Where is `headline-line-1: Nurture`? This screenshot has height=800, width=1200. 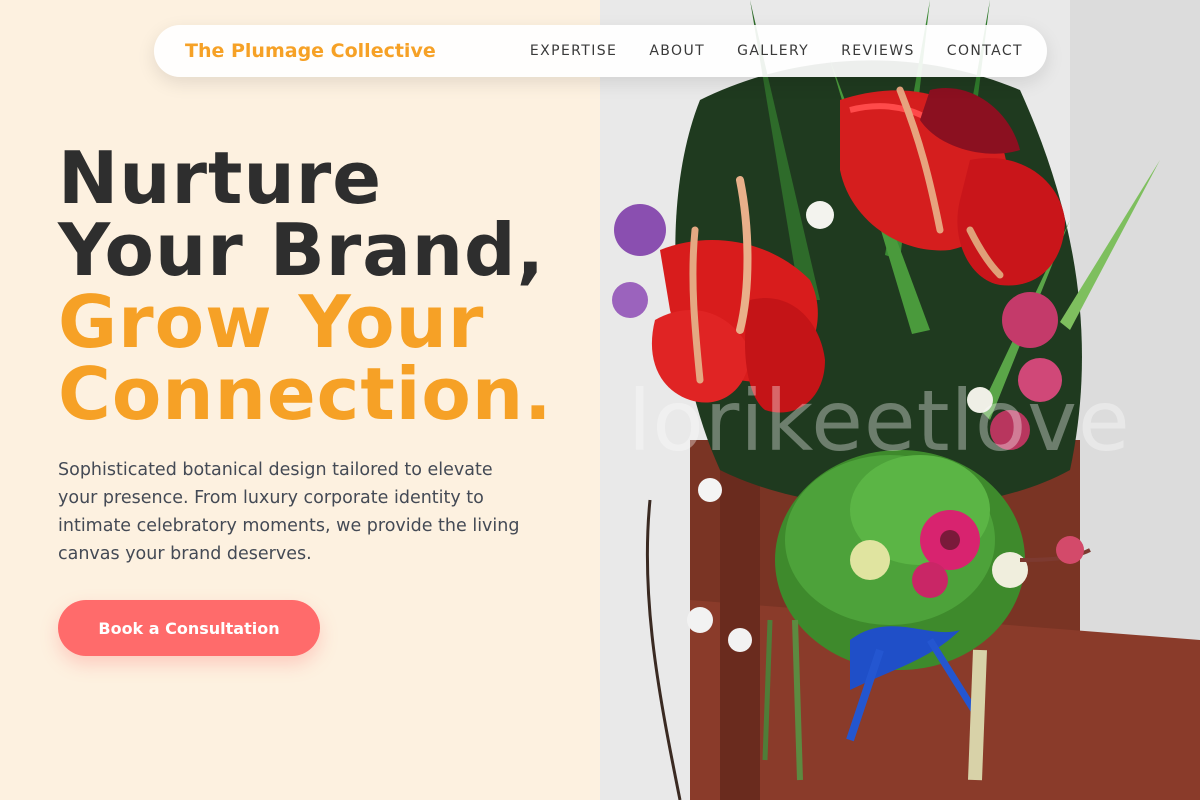
headline-line-1: Nurture is located at coordinates (220, 178).